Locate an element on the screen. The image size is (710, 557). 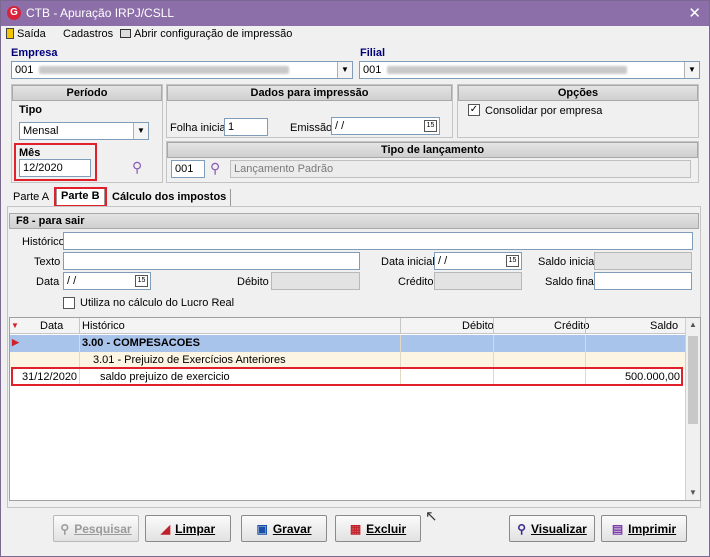
print-button-label: Imprimir is located at coordinates (652, 528).